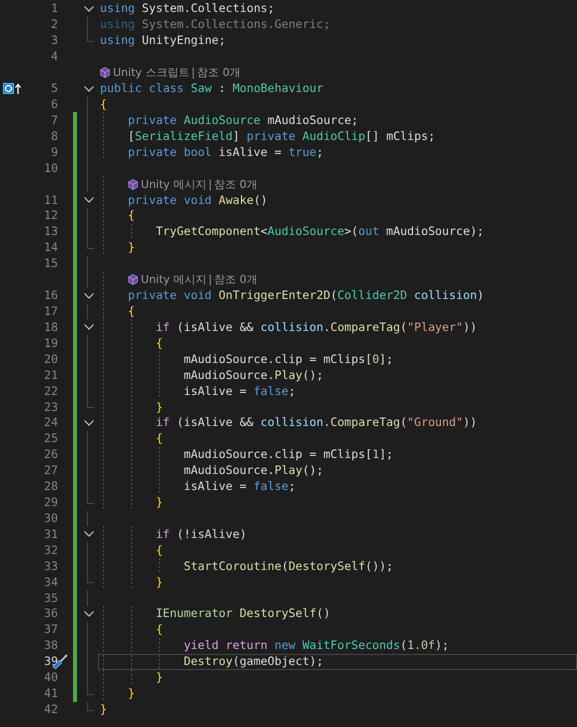 The height and width of the screenshot is (727, 577). What do you see at coordinates (201, 534) in the screenshot?
I see `code-line: if (!isAlive)` at bounding box center [201, 534].